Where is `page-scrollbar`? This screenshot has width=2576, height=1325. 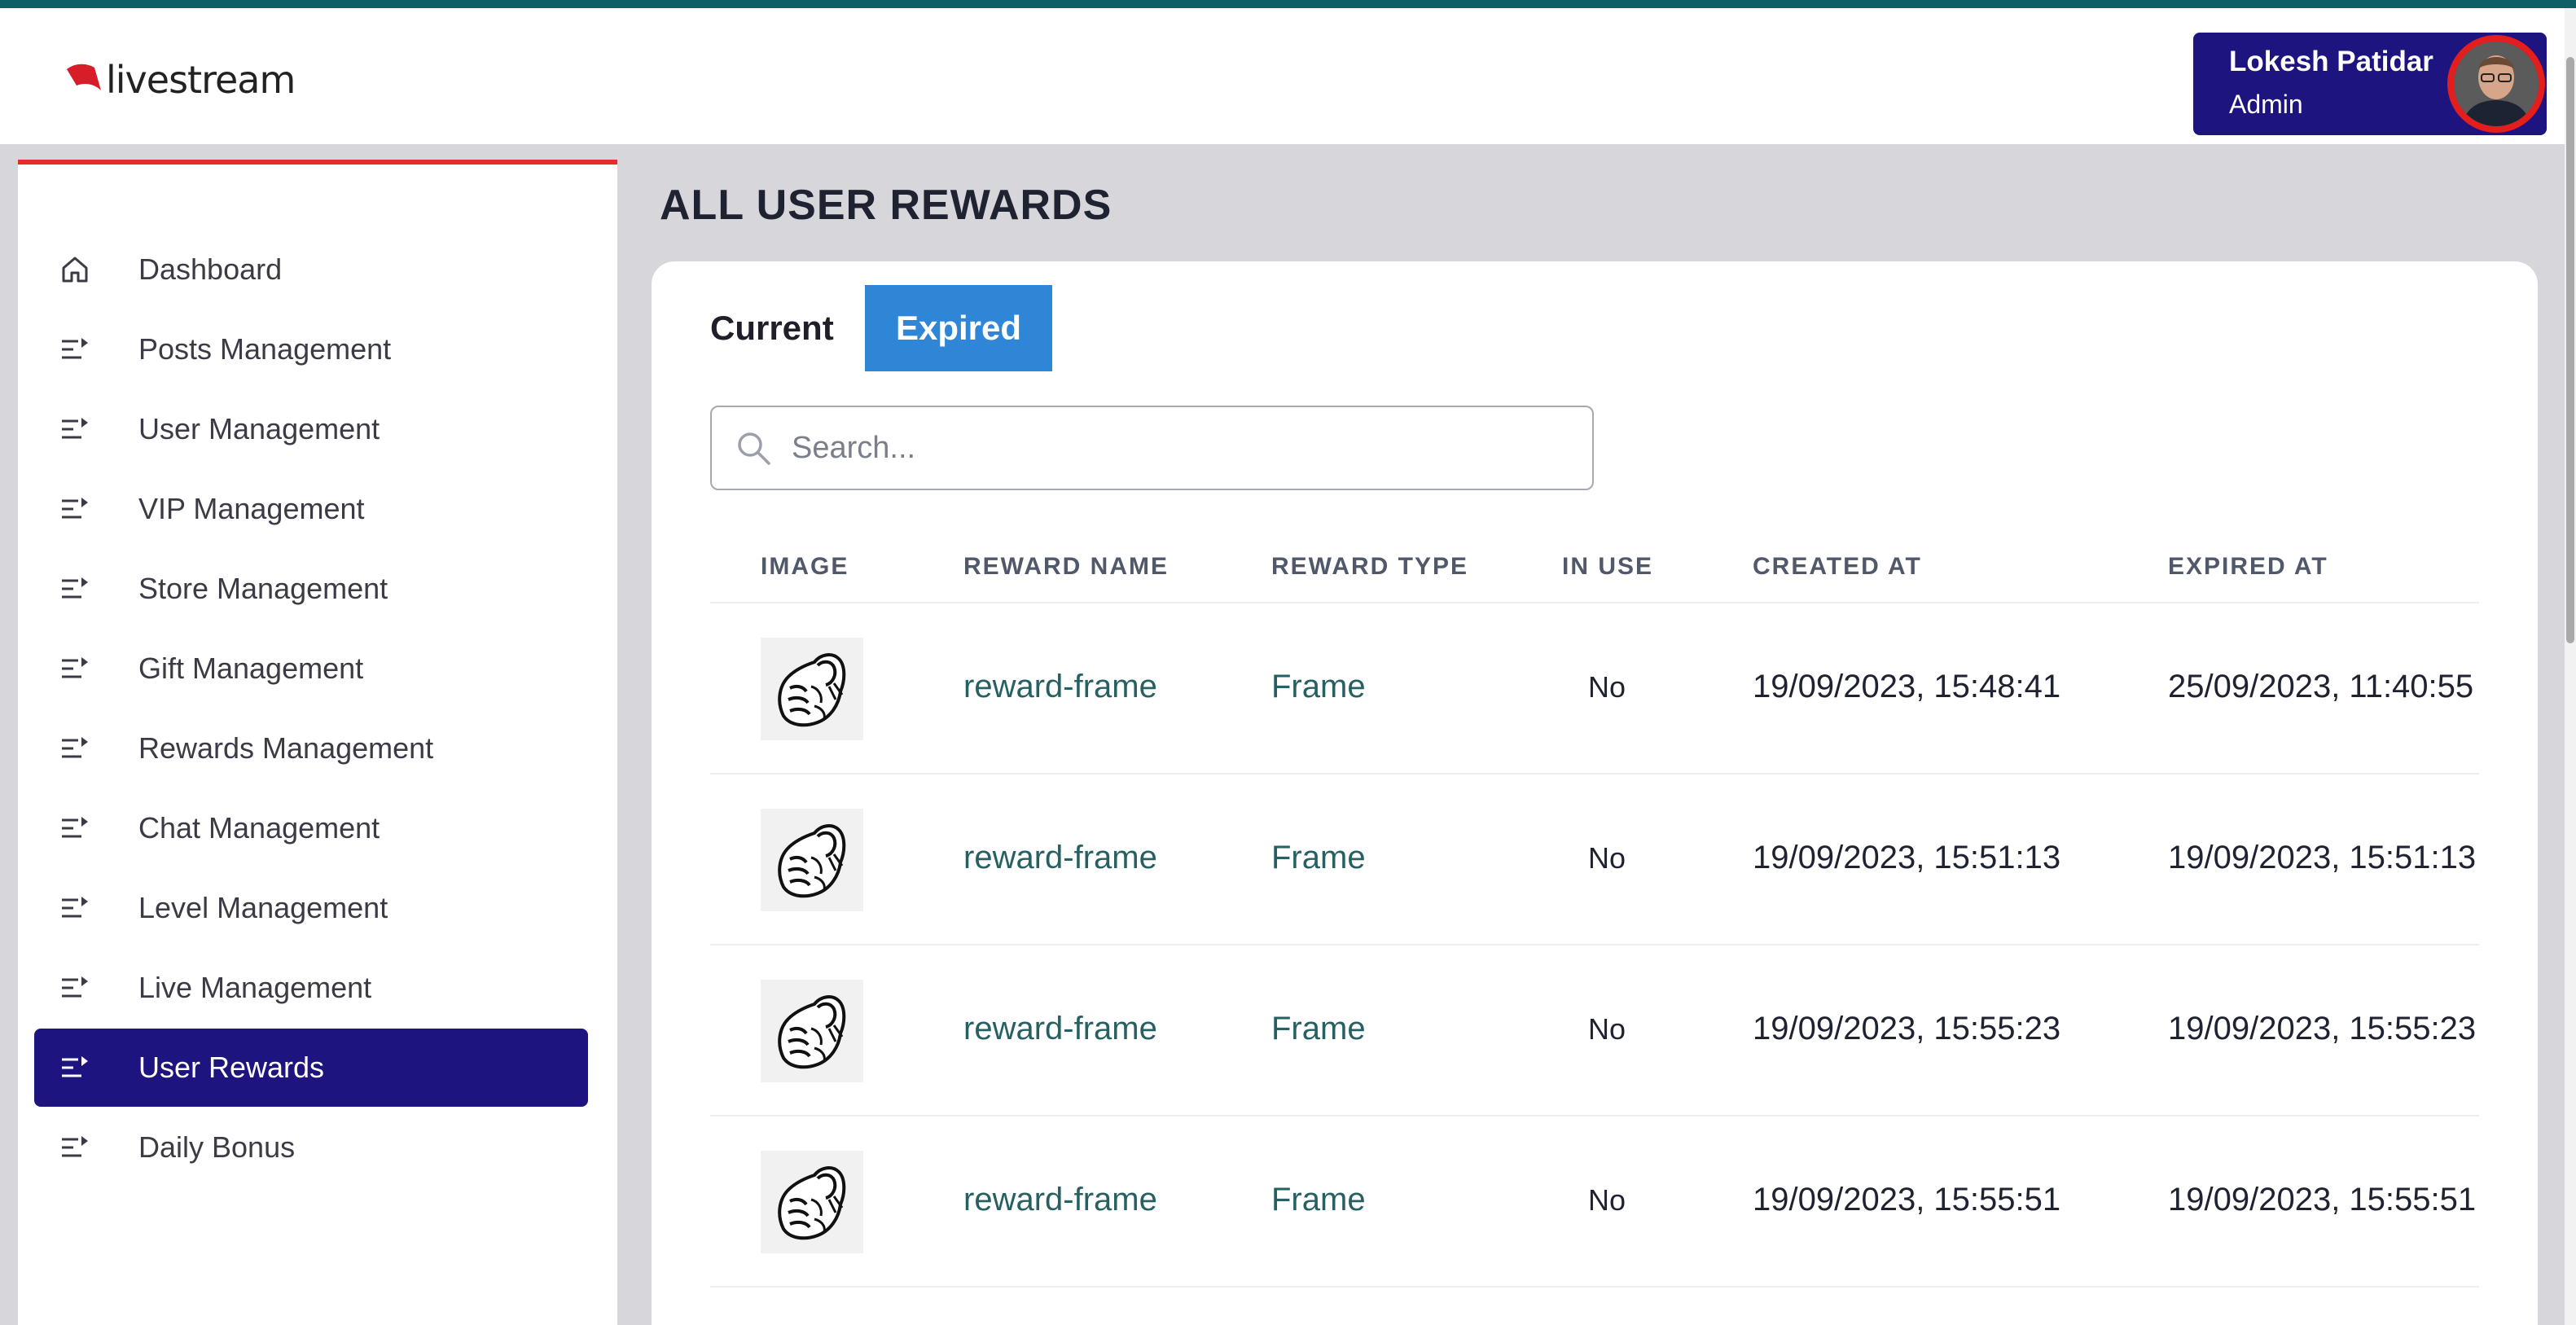
page-scrollbar is located at coordinates (2570, 666).